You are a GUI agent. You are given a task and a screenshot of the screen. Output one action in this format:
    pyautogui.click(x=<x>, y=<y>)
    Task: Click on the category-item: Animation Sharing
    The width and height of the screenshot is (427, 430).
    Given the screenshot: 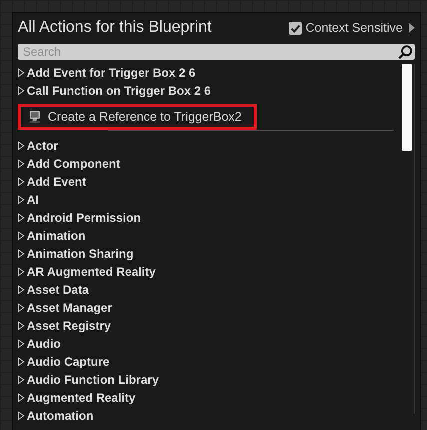 What is the action you would take?
    pyautogui.click(x=208, y=254)
    